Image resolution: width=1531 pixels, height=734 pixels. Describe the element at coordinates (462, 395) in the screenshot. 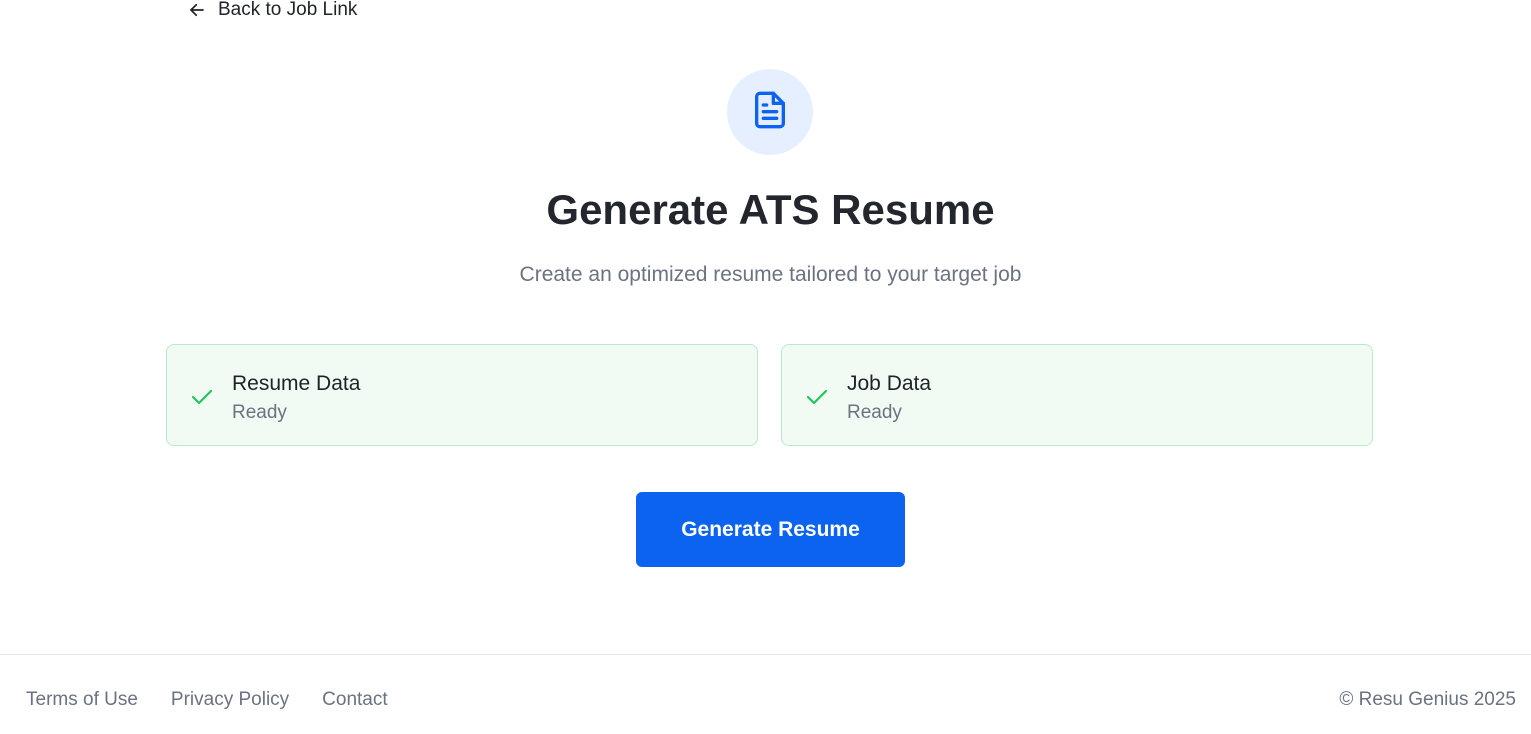

I see `resume-data-status-card: Resume Data Ready` at that location.